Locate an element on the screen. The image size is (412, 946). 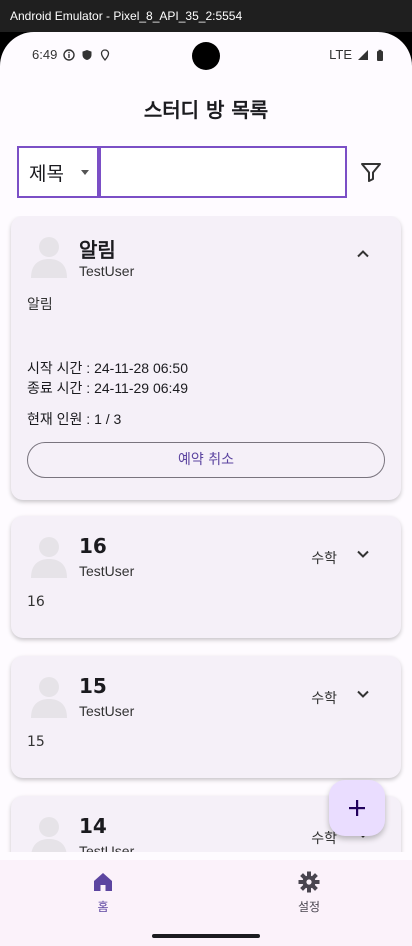
battery-icon is located at coordinates (380, 55).